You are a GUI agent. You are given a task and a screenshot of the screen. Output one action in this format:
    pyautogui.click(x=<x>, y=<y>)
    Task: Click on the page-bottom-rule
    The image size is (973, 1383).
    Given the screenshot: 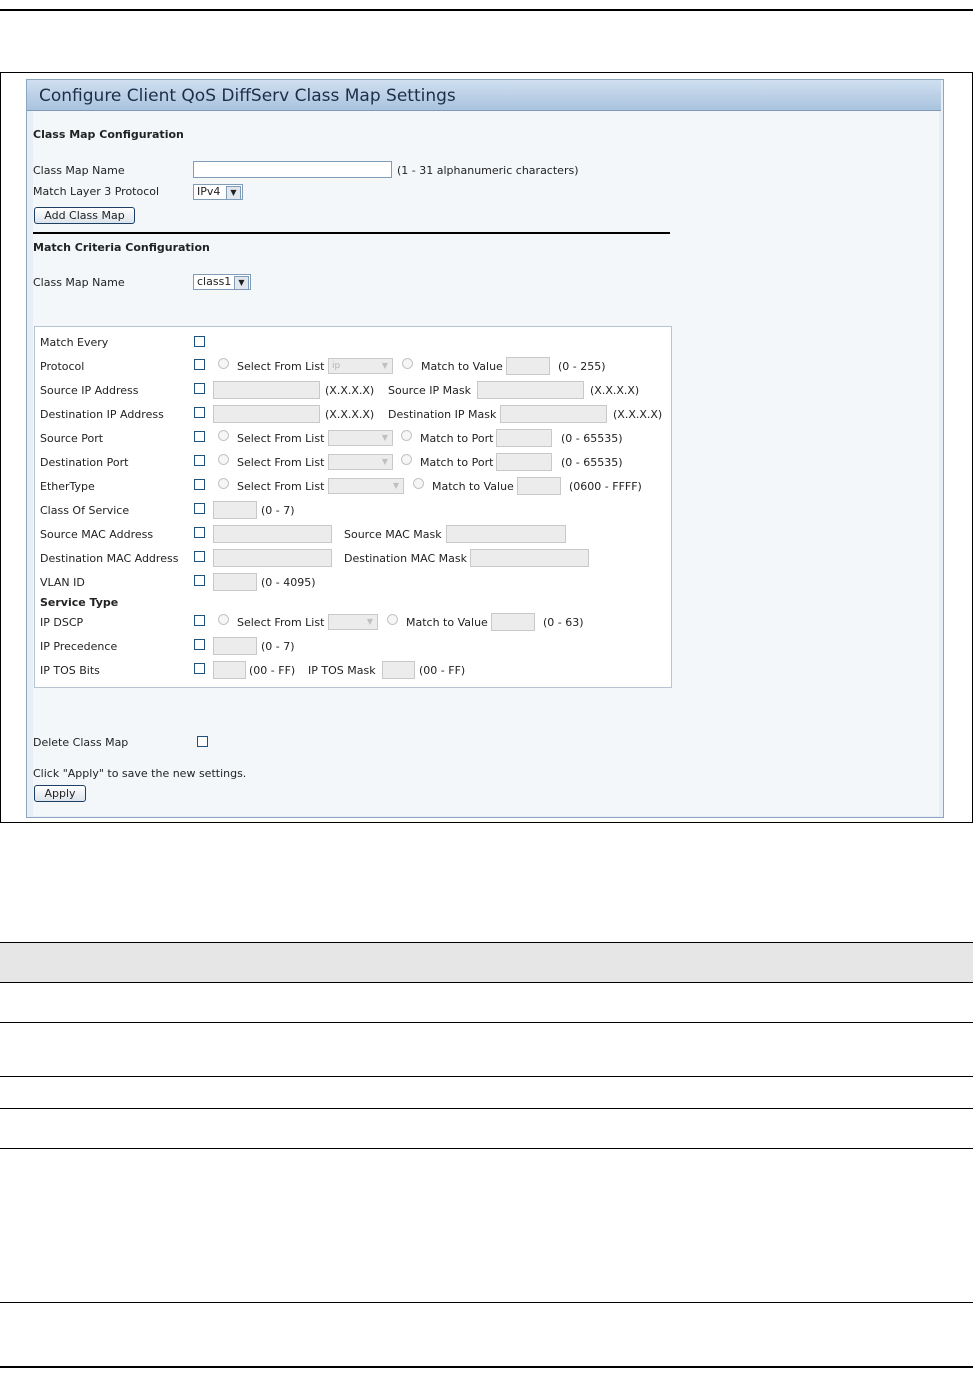 What is the action you would take?
    pyautogui.click(x=486, y=1367)
    